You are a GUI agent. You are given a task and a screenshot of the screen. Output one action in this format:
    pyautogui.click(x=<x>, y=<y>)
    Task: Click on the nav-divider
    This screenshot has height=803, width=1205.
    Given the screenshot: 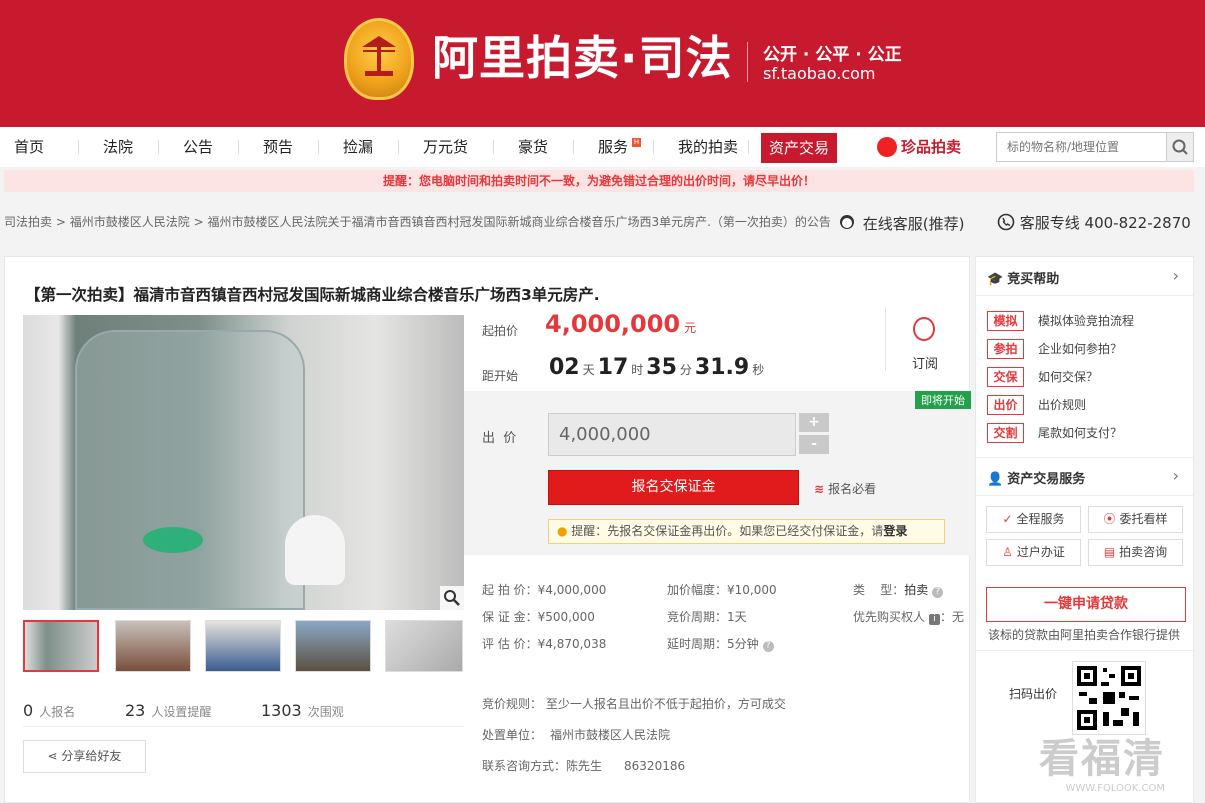 What is the action you would take?
    pyautogui.click(x=398, y=147)
    